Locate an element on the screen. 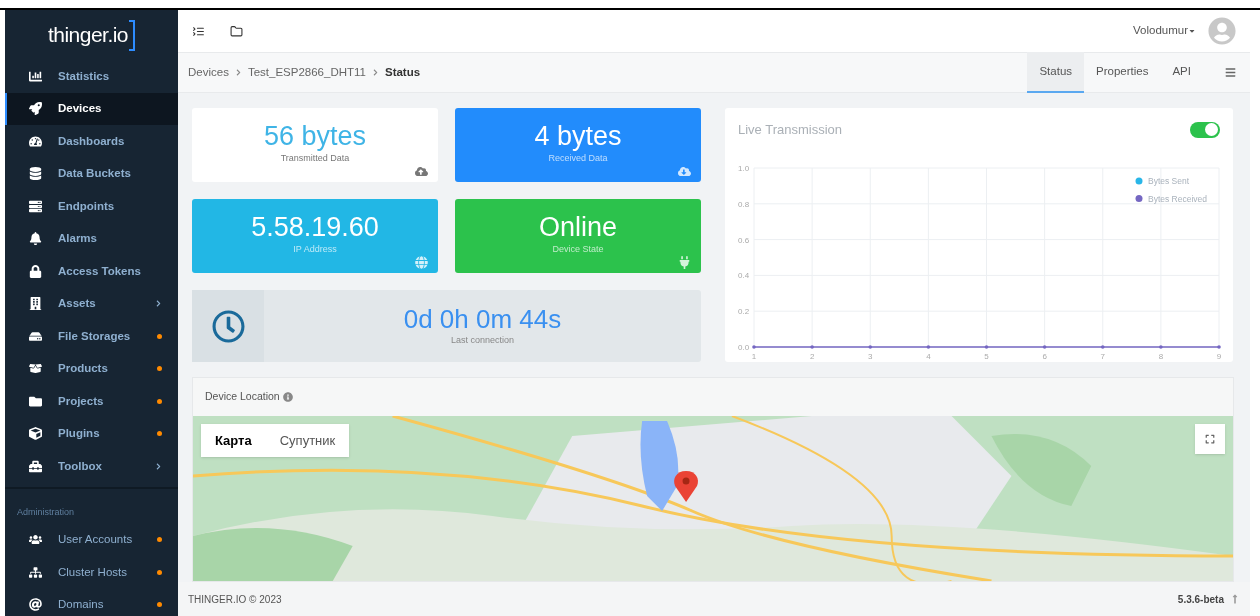 The image size is (1260, 616). stat-label: Received Data is located at coordinates (578, 158).